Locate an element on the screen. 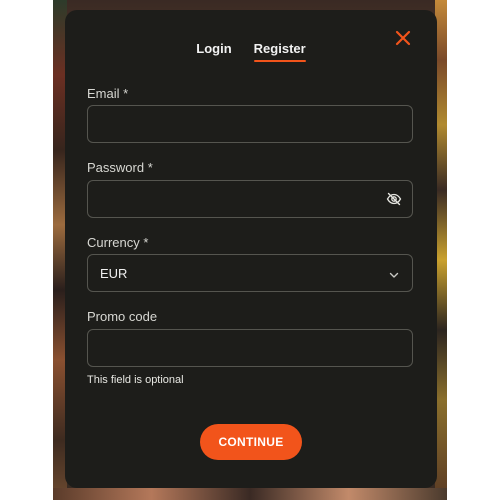  password-label: Password * is located at coordinates (120, 167).